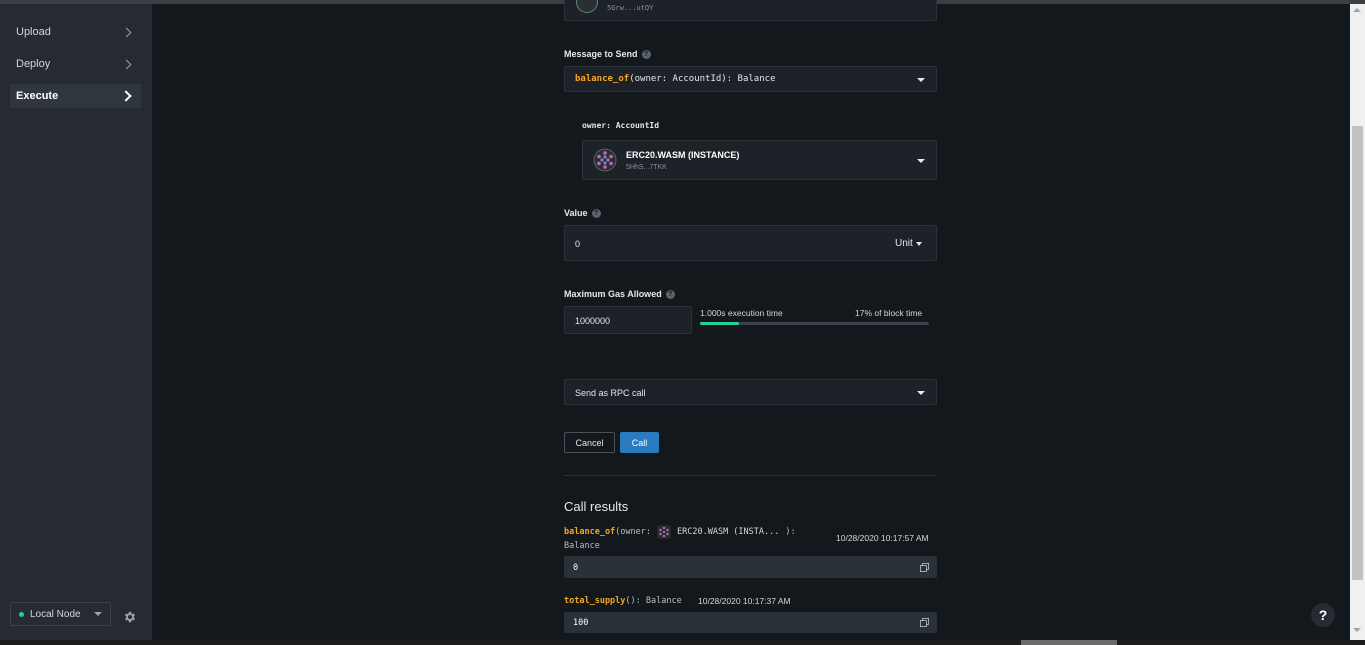 The image size is (1365, 645). What do you see at coordinates (75, 96) in the screenshot?
I see `sidebar-item-execute: Execute` at bounding box center [75, 96].